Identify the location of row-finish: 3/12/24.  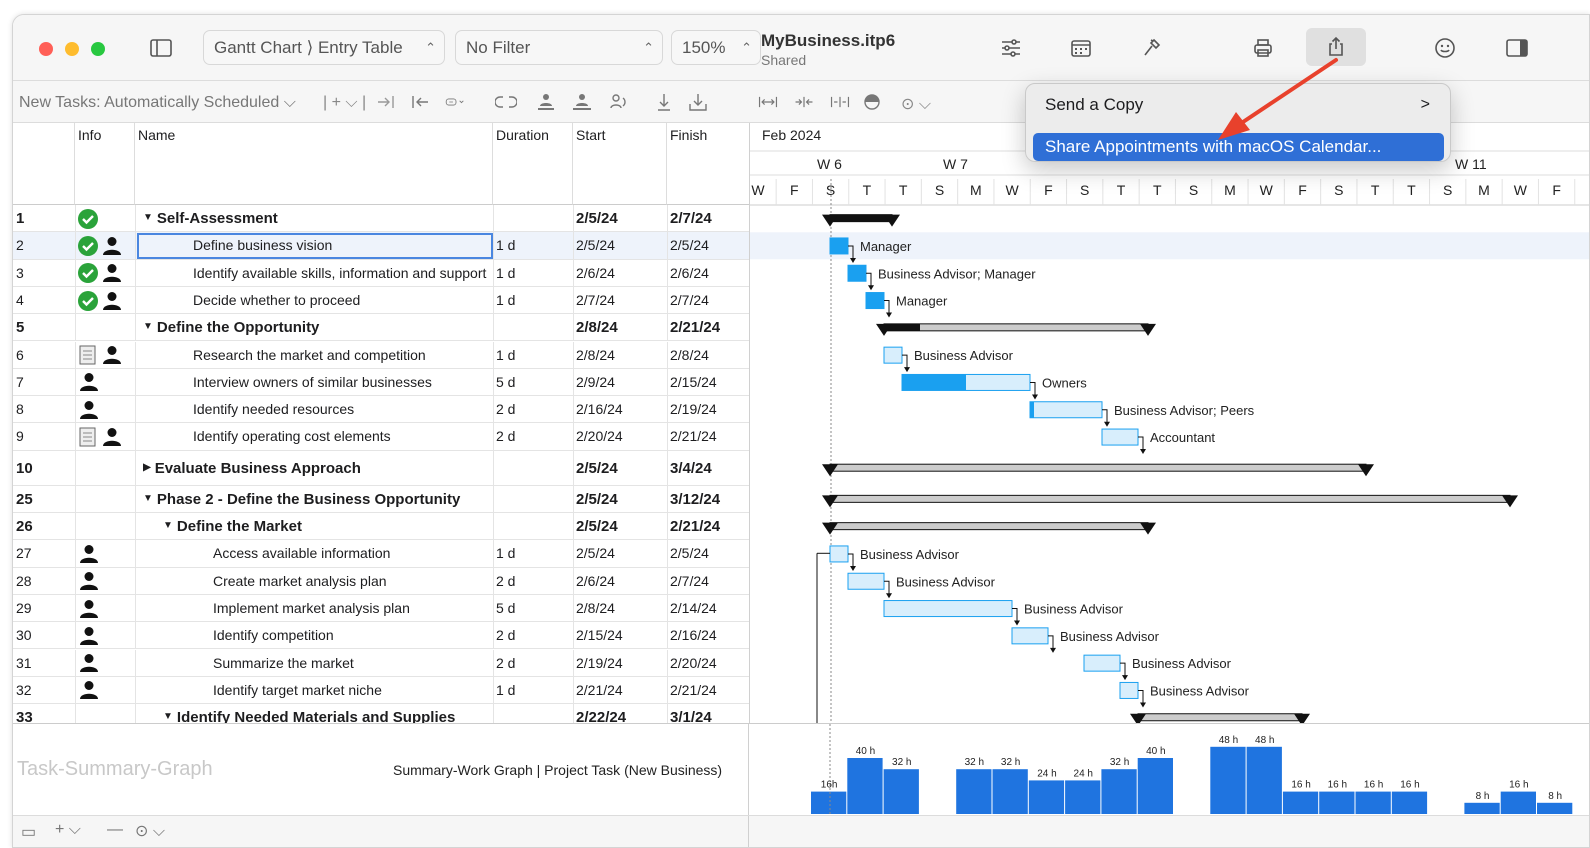
(709, 499).